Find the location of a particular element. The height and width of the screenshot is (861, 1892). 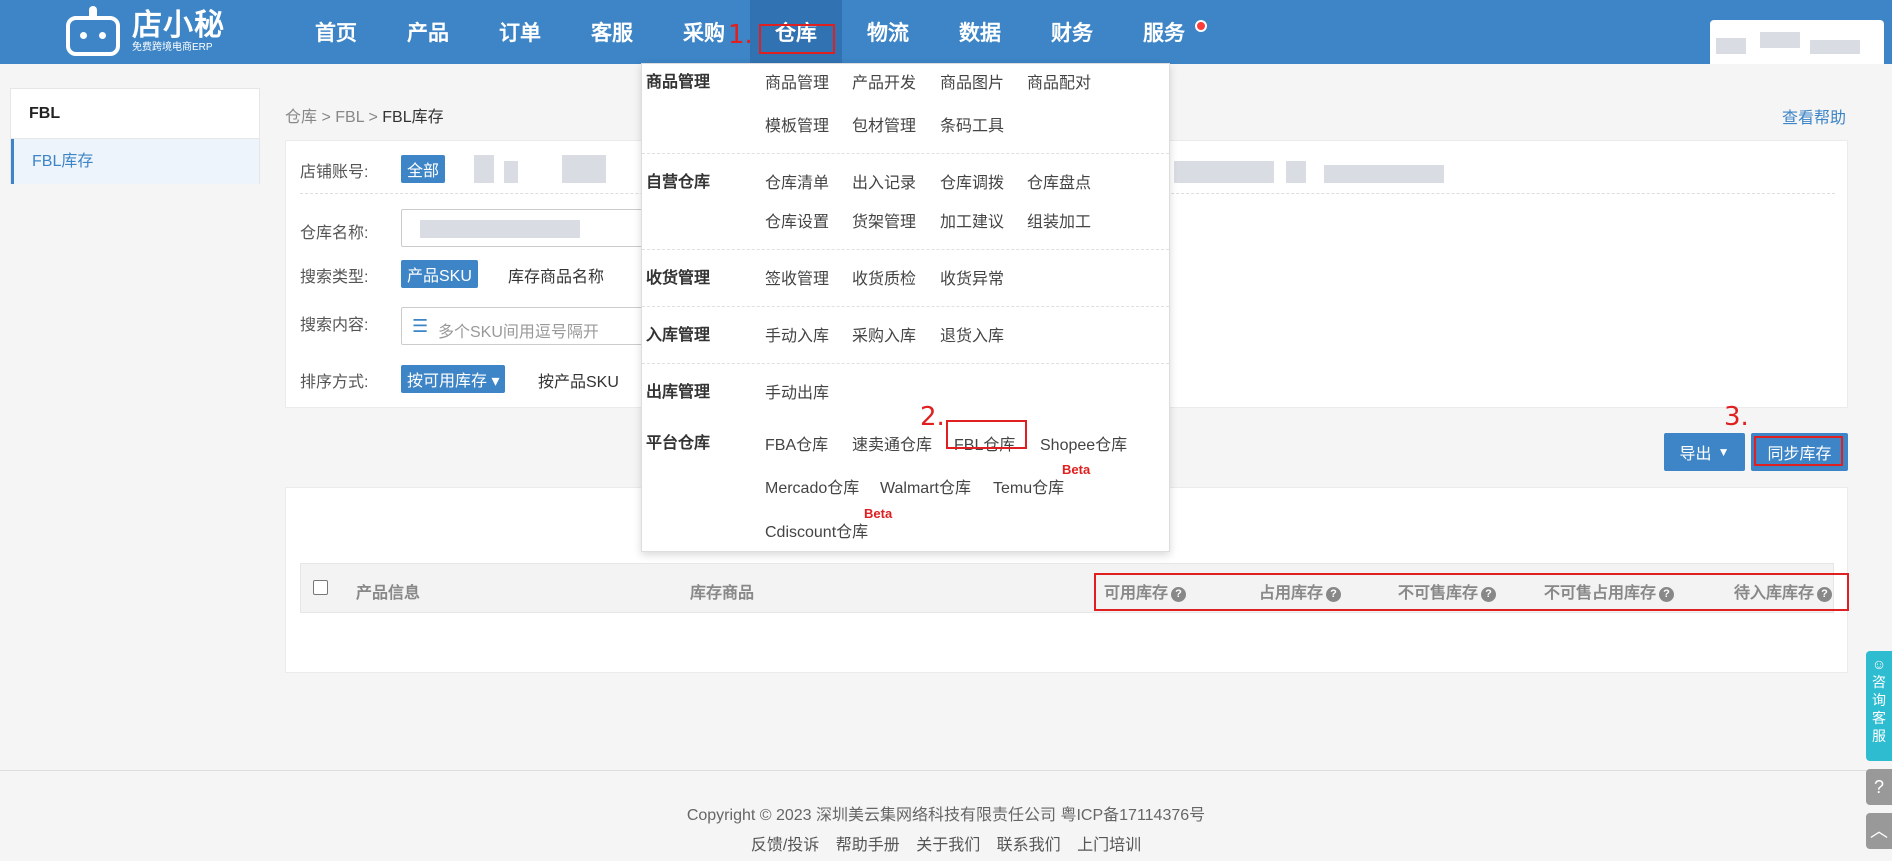

breadcrumb: 仓库 > FBL > FBL库存 is located at coordinates (364, 117).